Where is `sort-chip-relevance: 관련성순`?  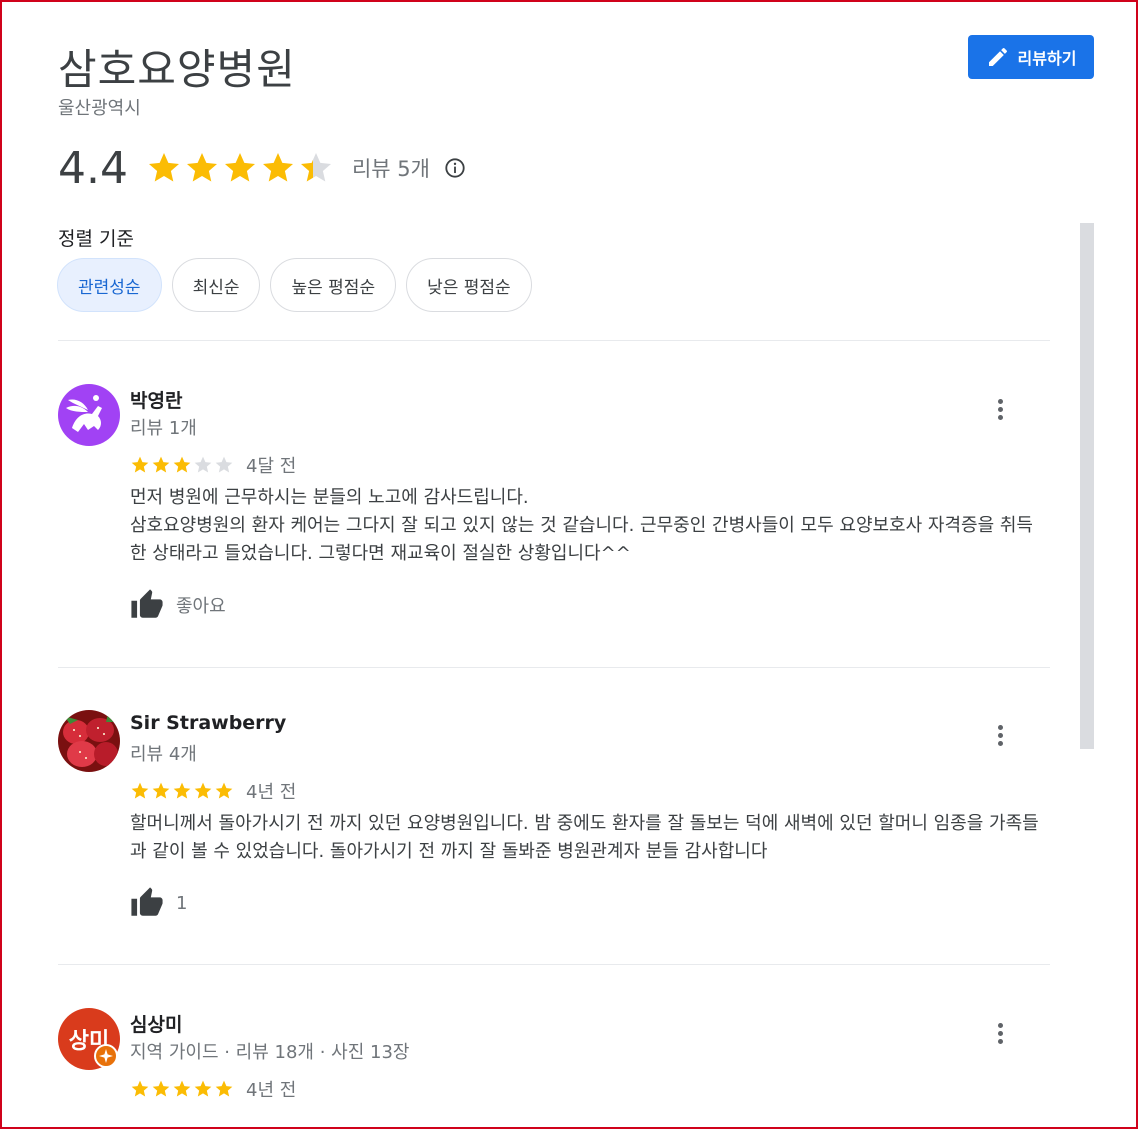 sort-chip-relevance: 관련성순 is located at coordinates (109, 285).